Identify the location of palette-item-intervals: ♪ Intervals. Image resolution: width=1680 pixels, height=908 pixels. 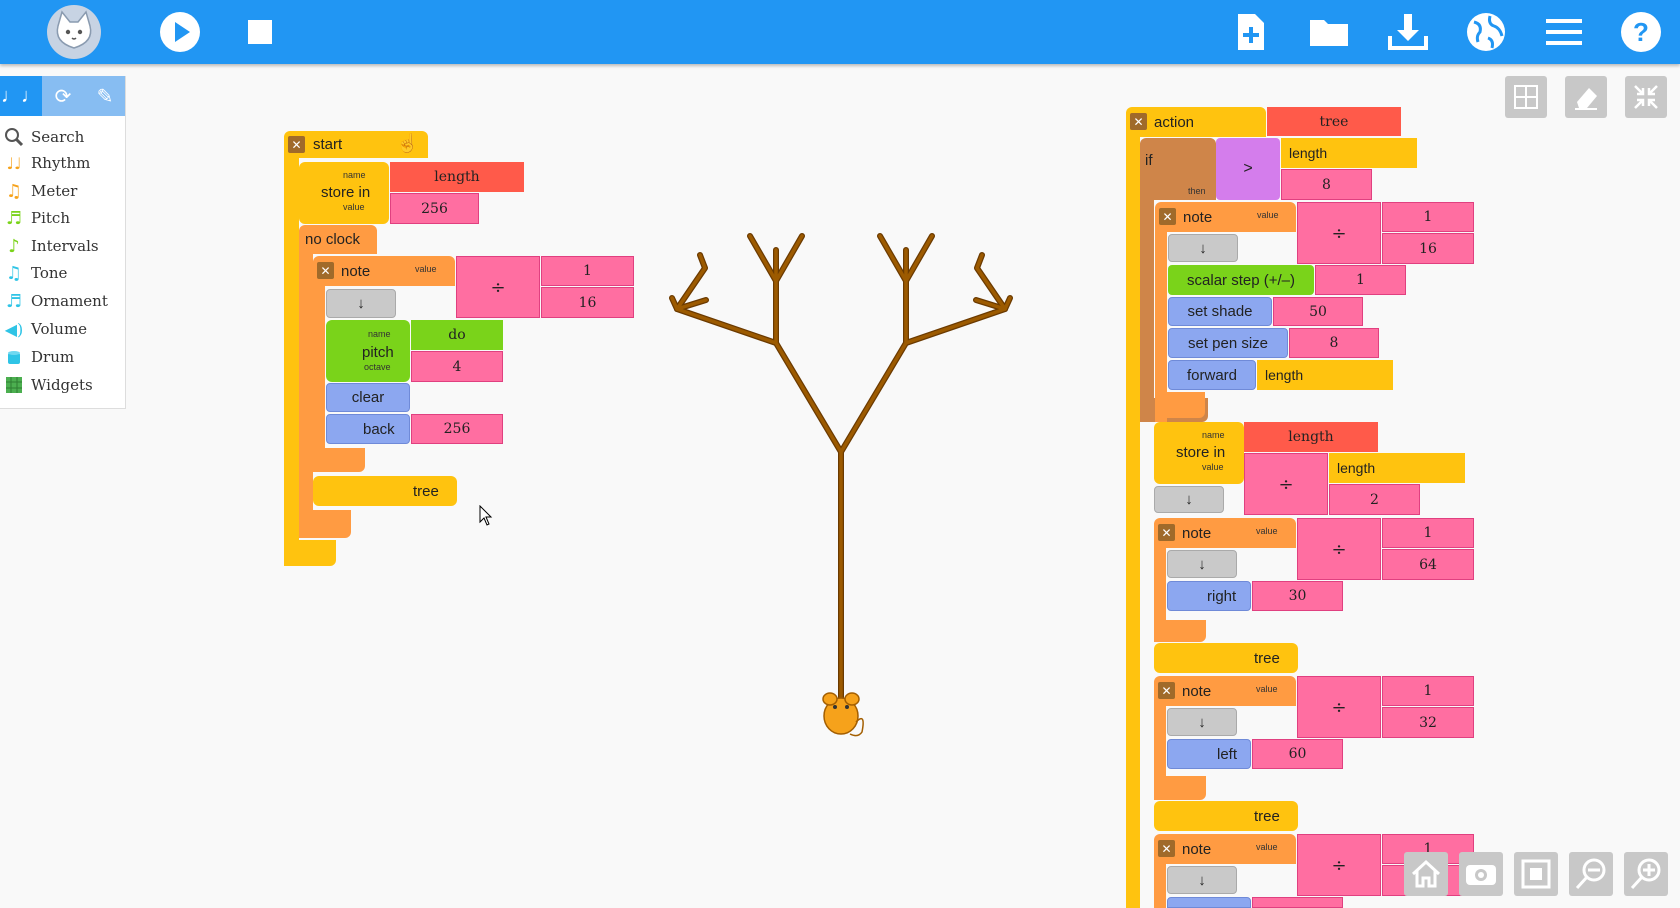
(62, 246).